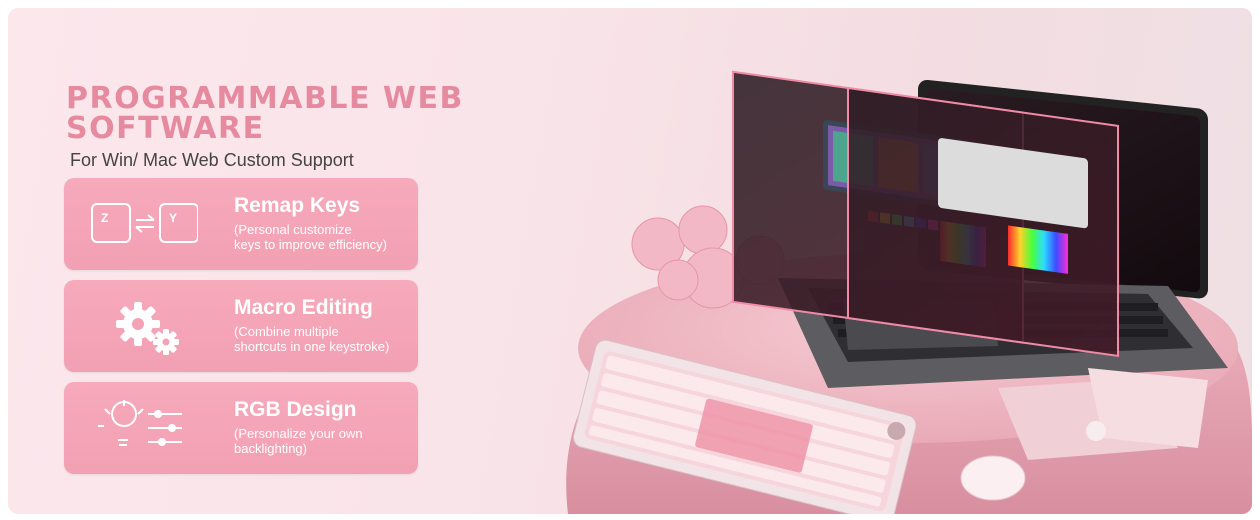  Describe the element at coordinates (295, 409) in the screenshot. I see `feature-title: RGB Design` at that location.